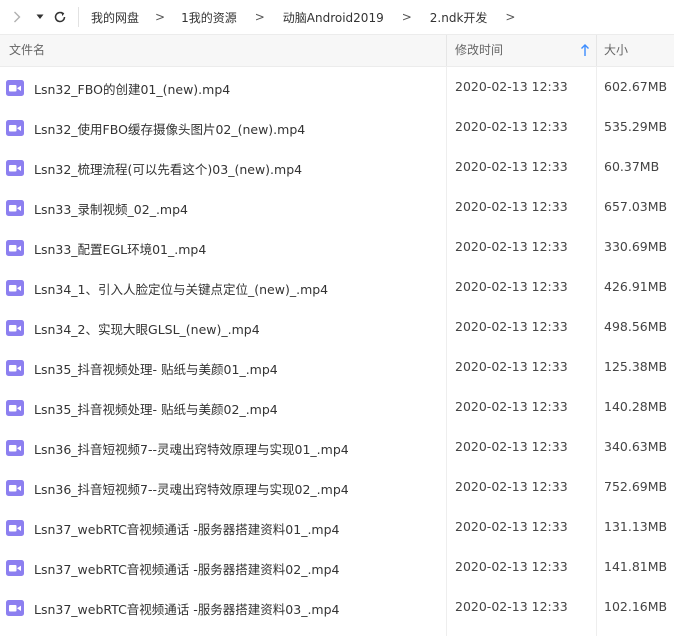 Image resolution: width=674 pixels, height=636 pixels. Describe the element at coordinates (191, 448) in the screenshot. I see `file-name: Lsn36_抖音短视频7--灵魂出窍特效原理与实现01_.mp4` at that location.